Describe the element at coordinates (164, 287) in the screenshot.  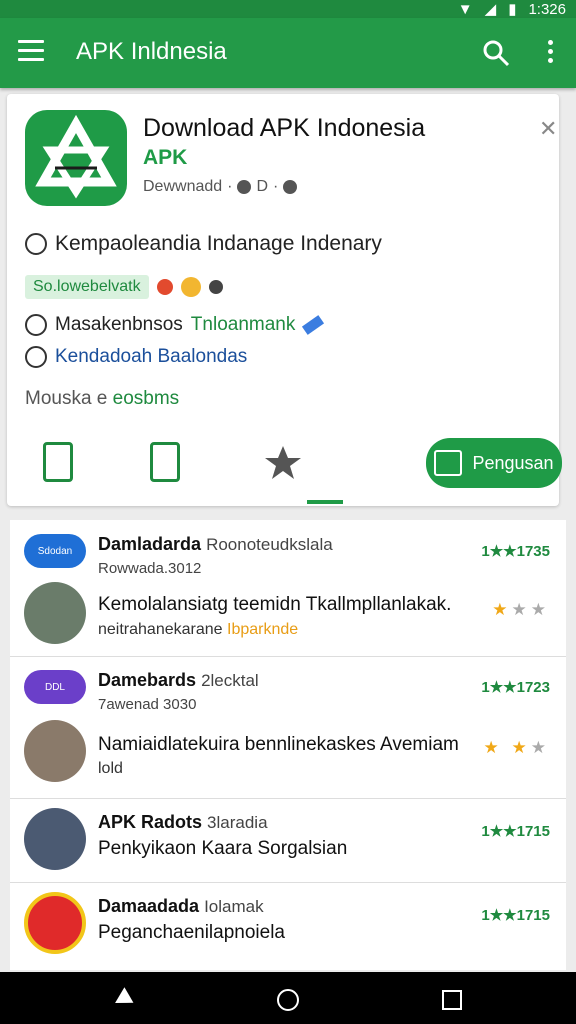
I see `person-icon` at that location.